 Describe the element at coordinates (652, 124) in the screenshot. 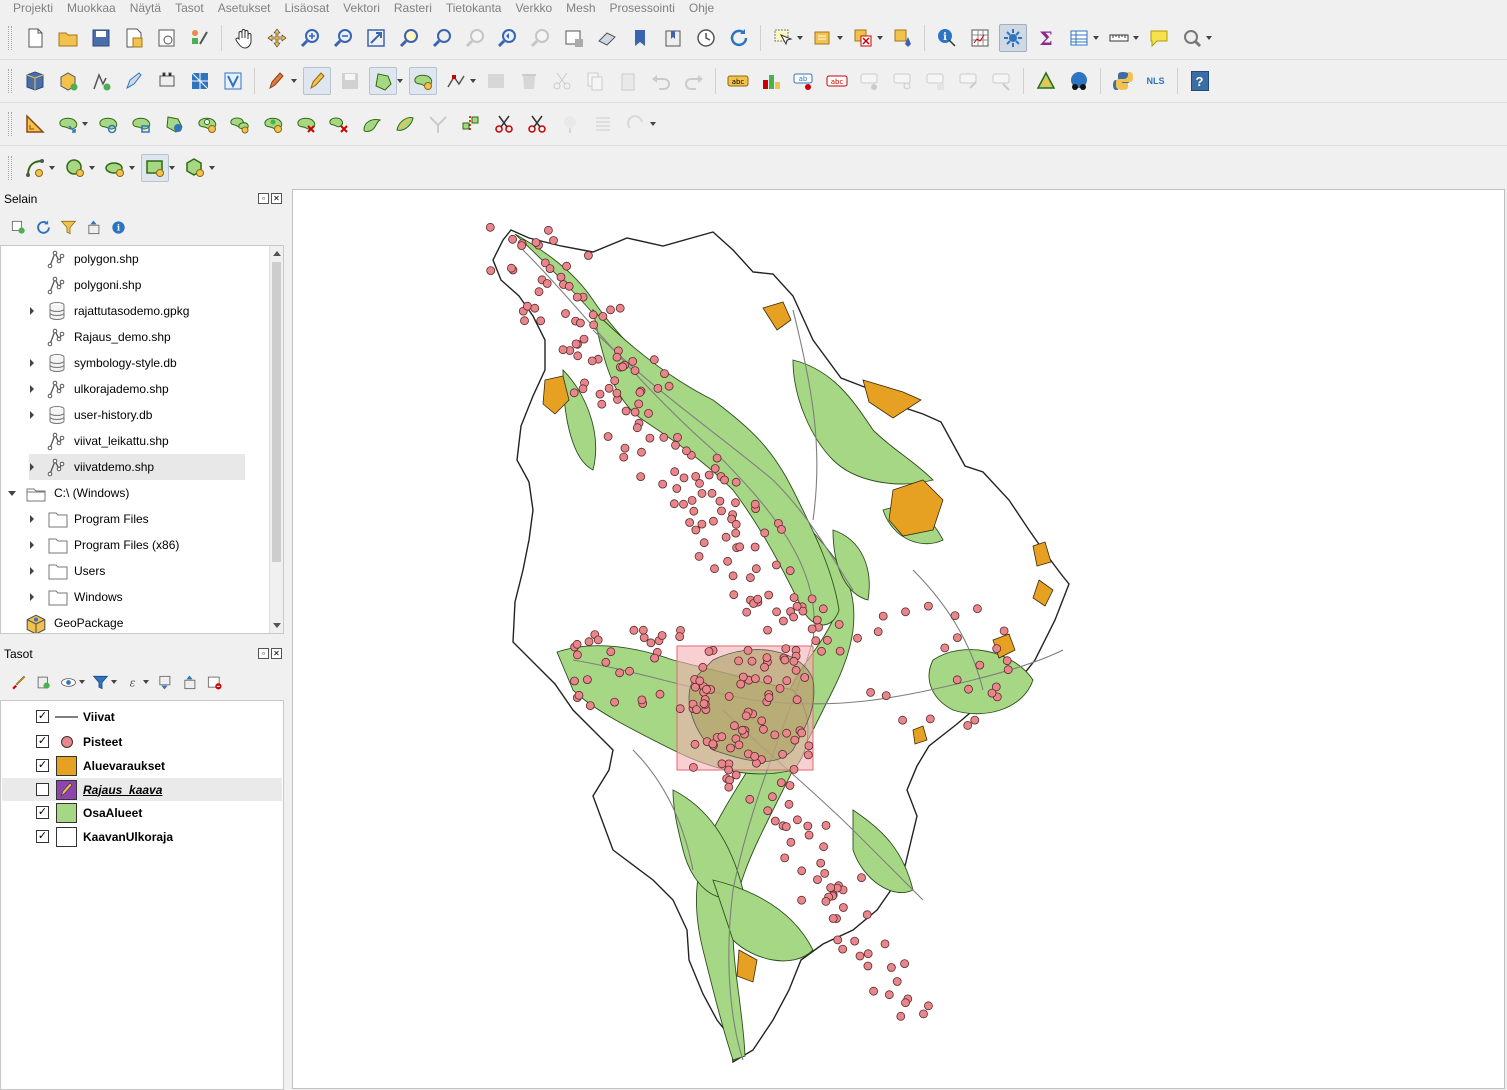

I see `trim-dropdown` at that location.